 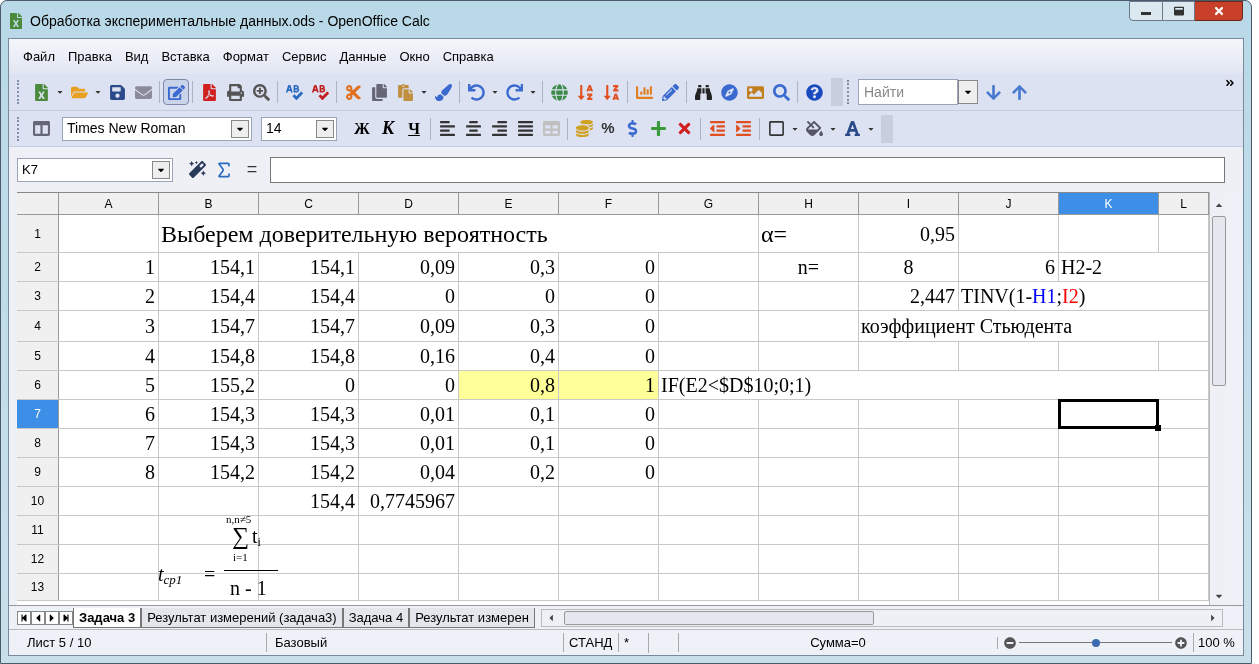 I want to click on underline-button: Ч, so click(x=414, y=128).